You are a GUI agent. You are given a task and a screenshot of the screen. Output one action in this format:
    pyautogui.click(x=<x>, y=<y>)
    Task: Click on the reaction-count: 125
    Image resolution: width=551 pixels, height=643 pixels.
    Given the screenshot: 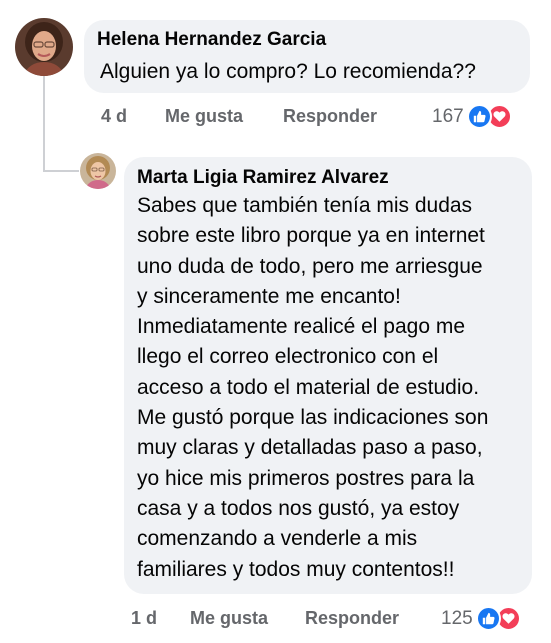 What is the action you would take?
    pyautogui.click(x=457, y=618)
    